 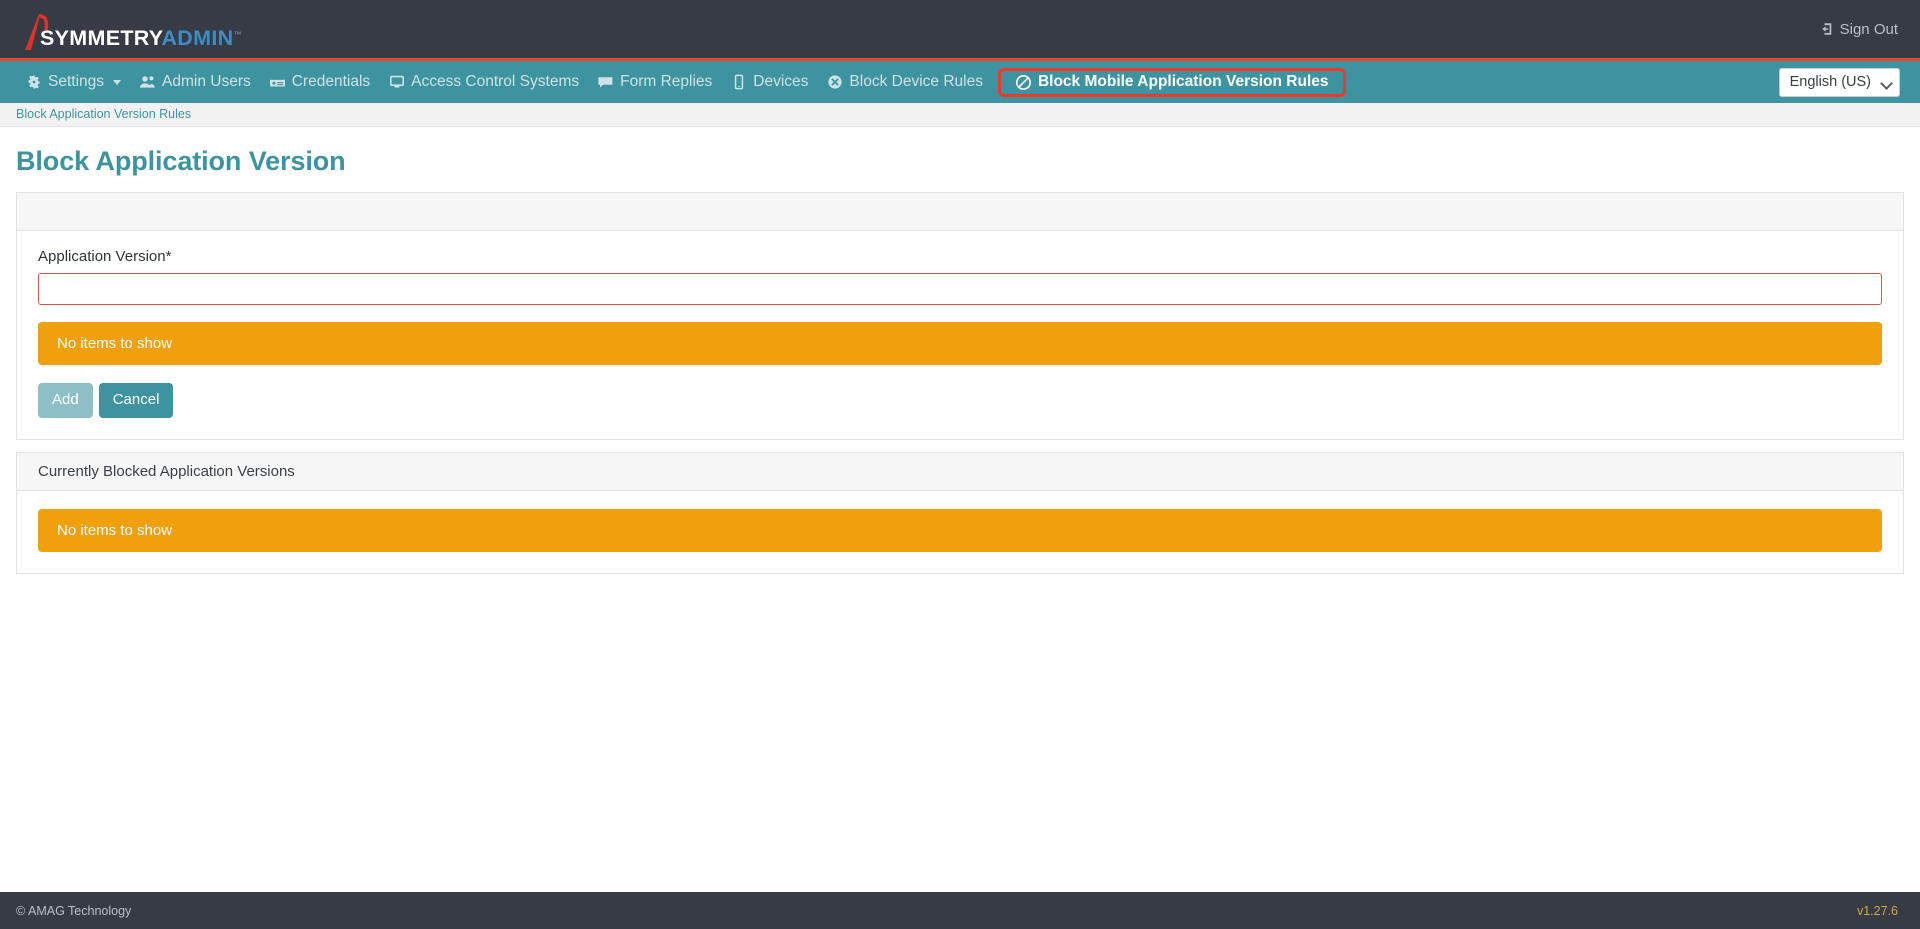 What do you see at coordinates (1183, 82) in the screenshot?
I see `nav-item-label: Block Mobile Application Version Rules` at bounding box center [1183, 82].